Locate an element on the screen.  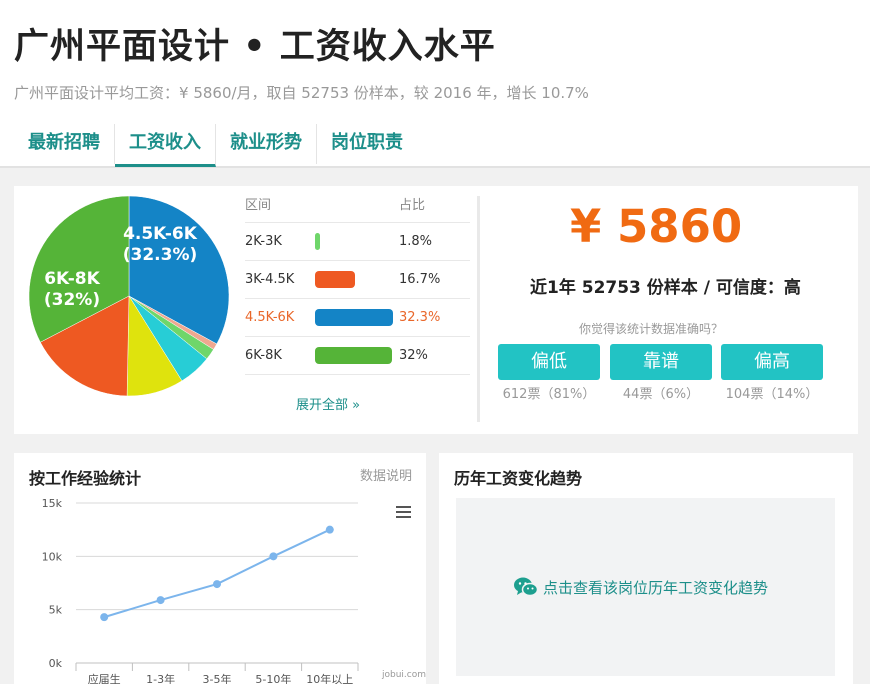
distribution-row: 2K-3K 1.8% is located at coordinates (357, 242).